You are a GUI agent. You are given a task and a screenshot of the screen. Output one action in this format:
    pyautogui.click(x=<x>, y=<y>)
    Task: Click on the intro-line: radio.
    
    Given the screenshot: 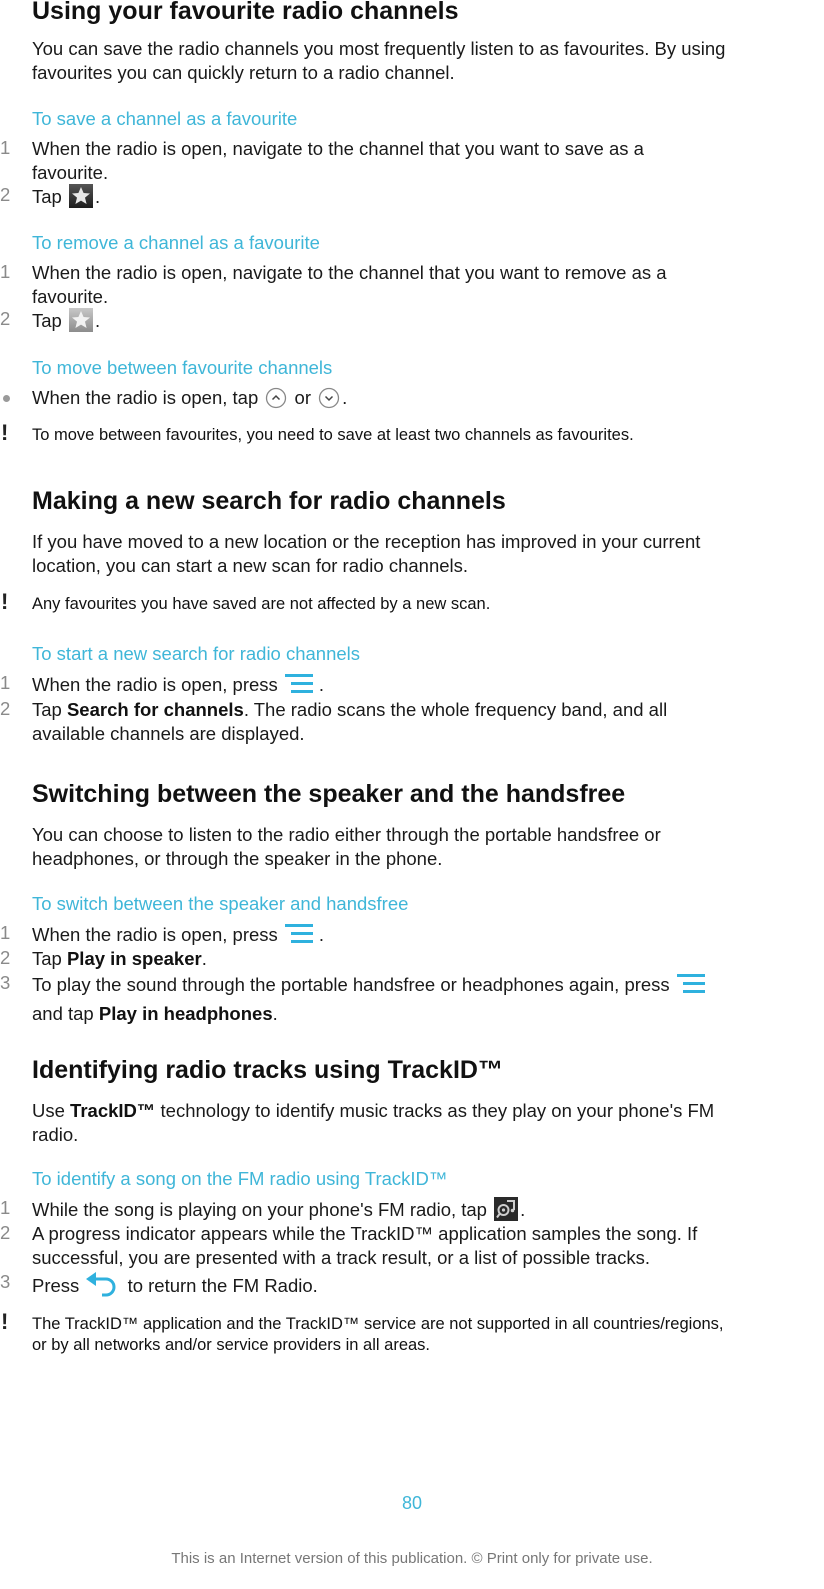 What is the action you would take?
    pyautogui.click(x=55, y=1134)
    